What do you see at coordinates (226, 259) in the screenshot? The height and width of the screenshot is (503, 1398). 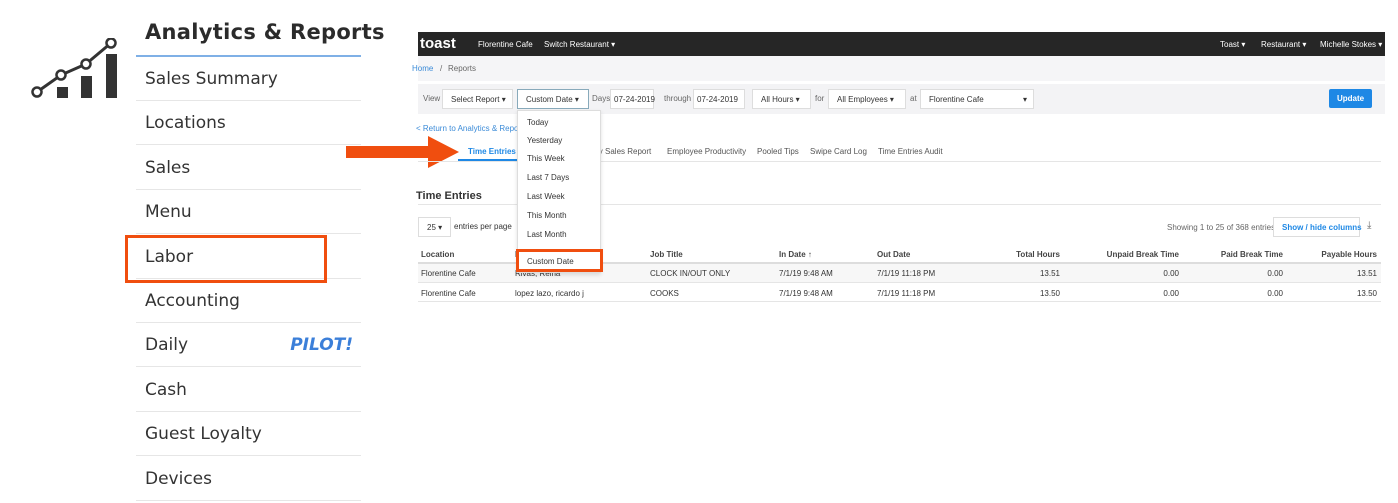 I see `labor-highlight-box` at bounding box center [226, 259].